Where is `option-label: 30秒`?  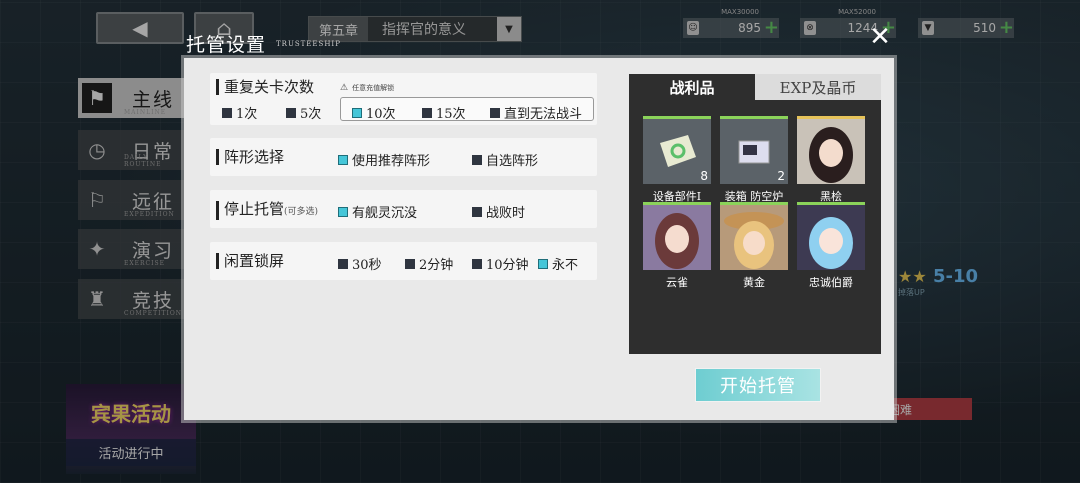 option-label: 30秒 is located at coordinates (367, 265).